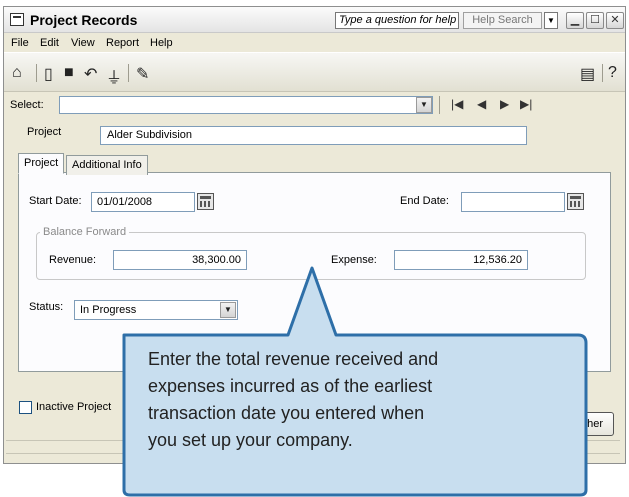  Describe the element at coordinates (286, 413) in the screenshot. I see `callout-line: transaction date you entered when` at that location.